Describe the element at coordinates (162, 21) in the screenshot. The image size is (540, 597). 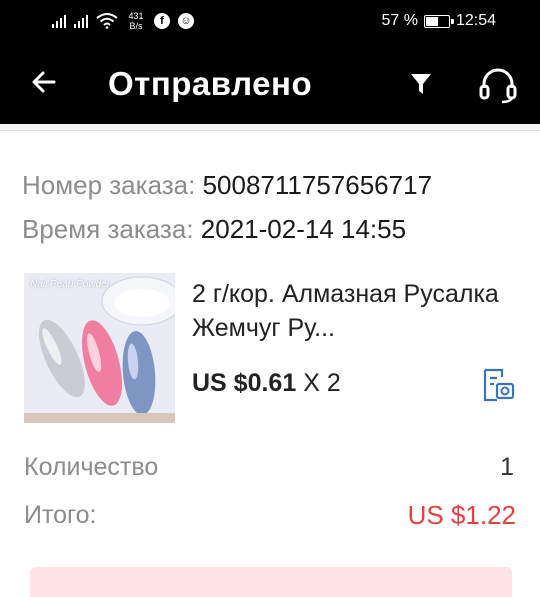
I see `facebook-icon: f` at that location.